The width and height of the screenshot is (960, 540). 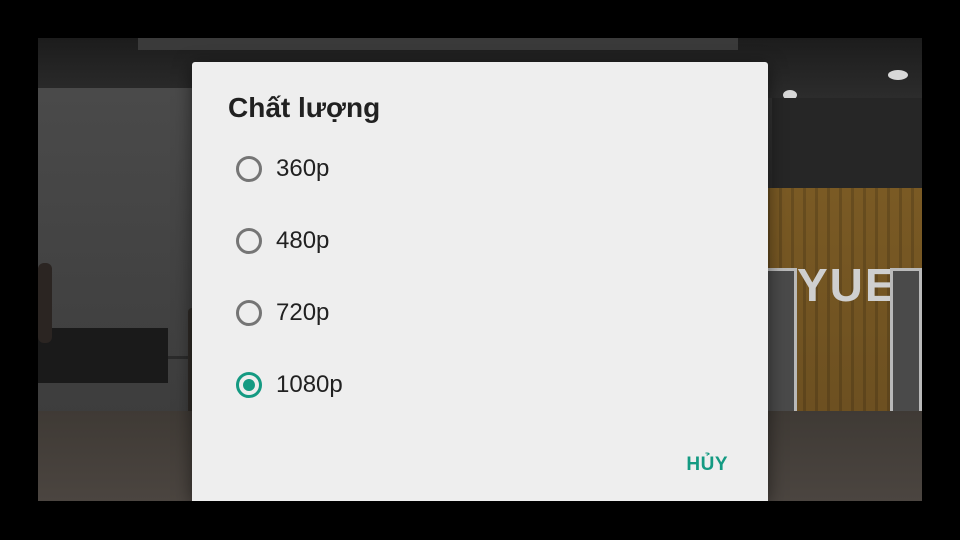 I want to click on option-label: 360p, so click(x=303, y=168).